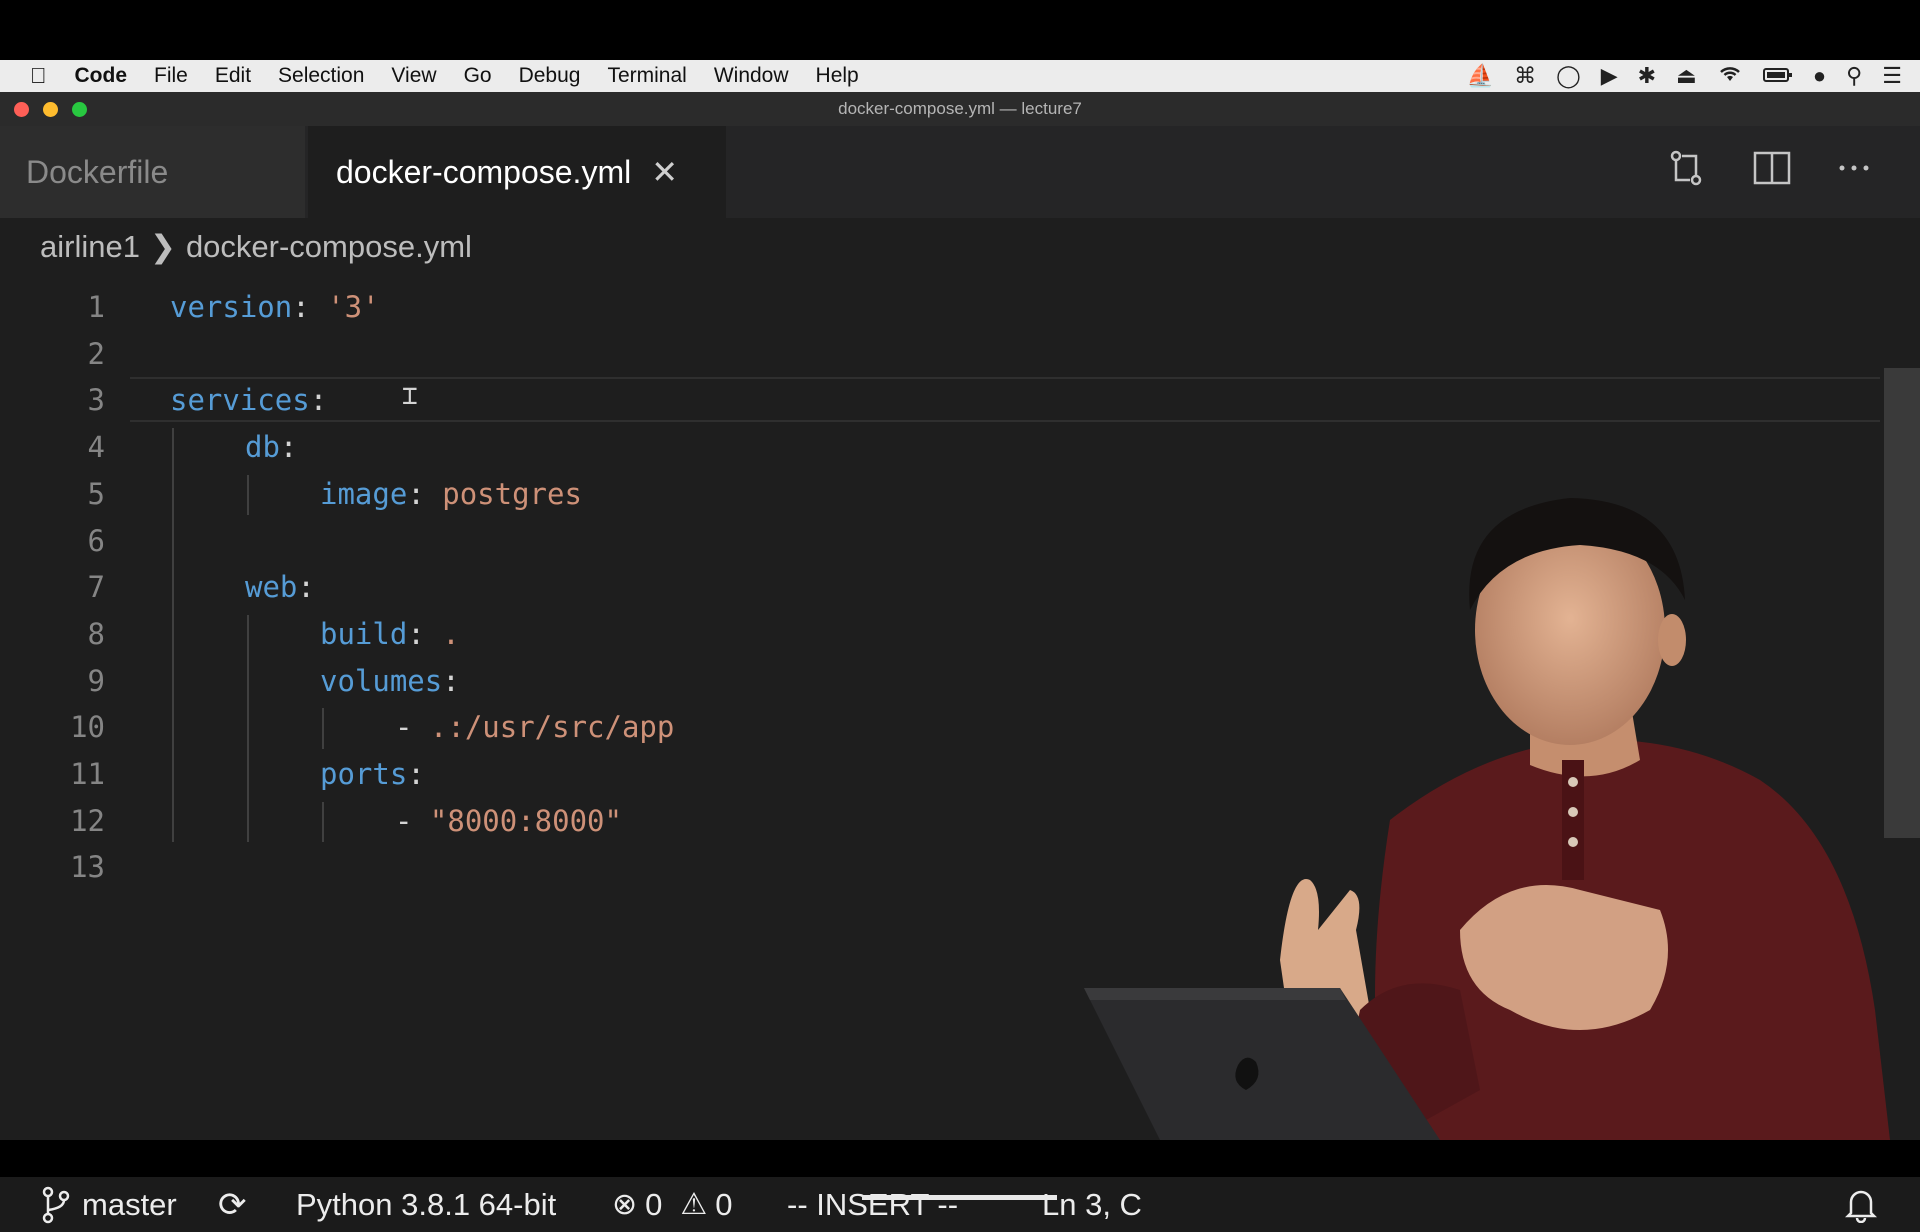  I want to click on menu-selection: Selection, so click(321, 76).